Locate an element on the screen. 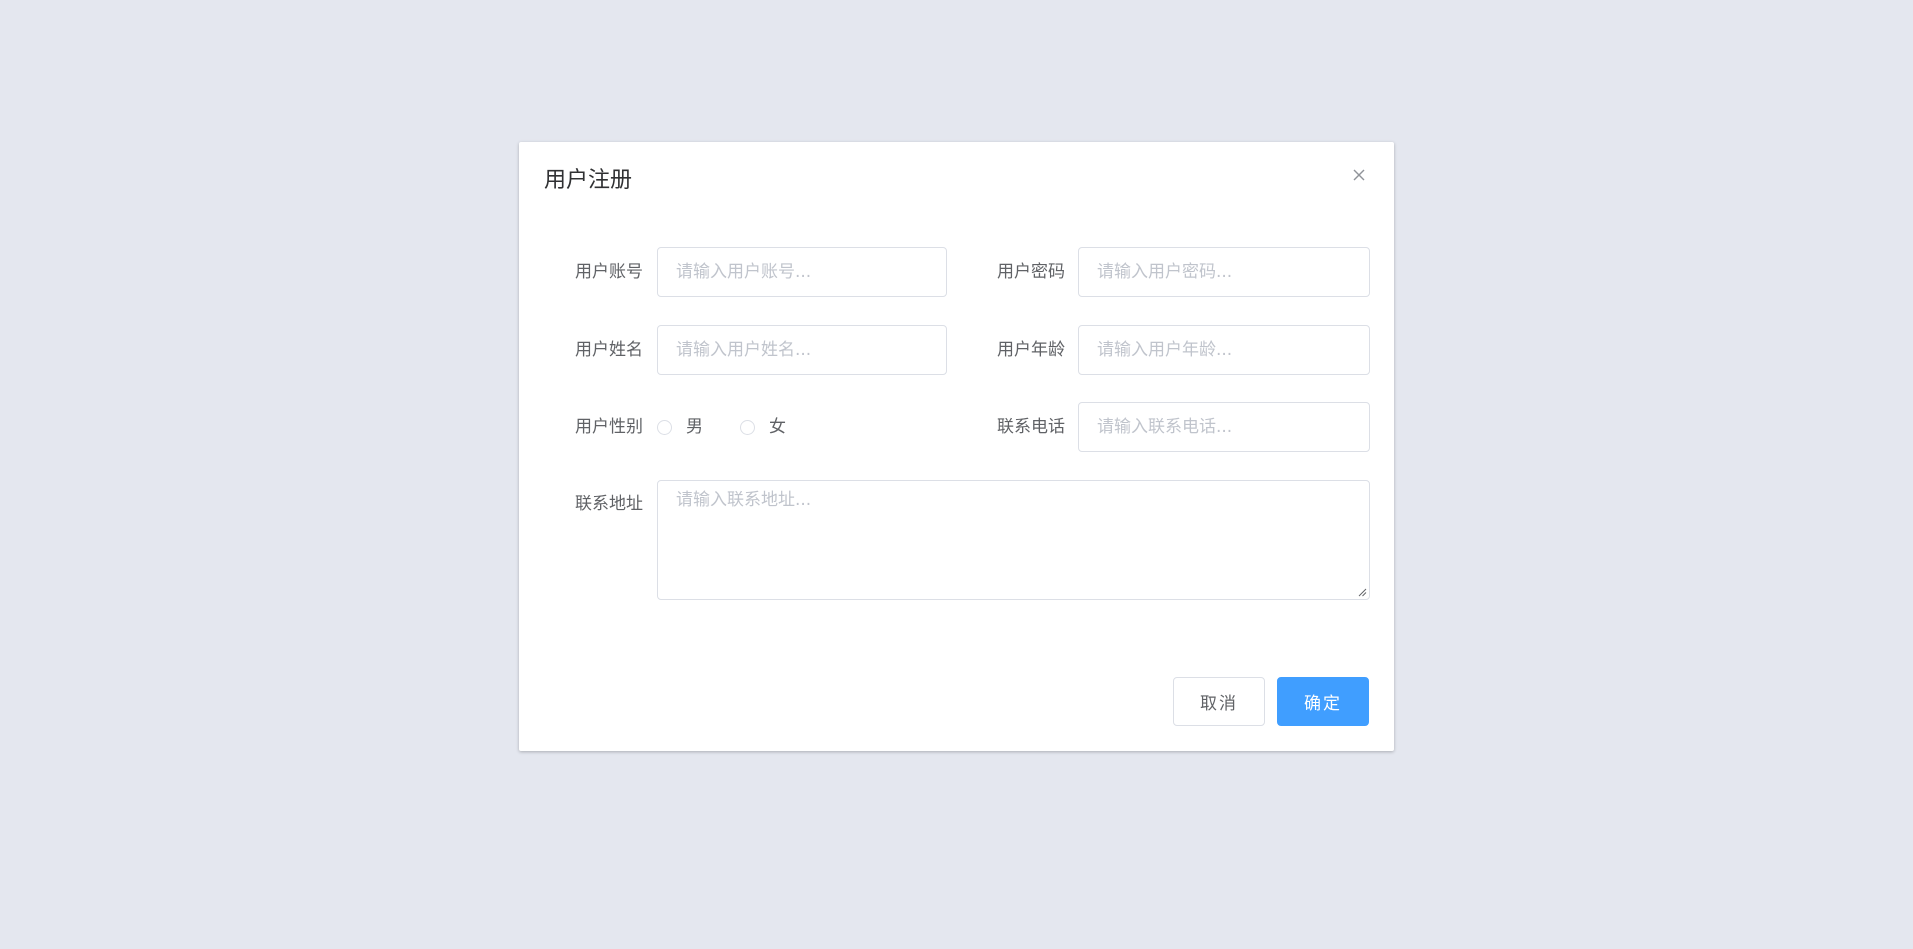  age-input is located at coordinates (1224, 350).